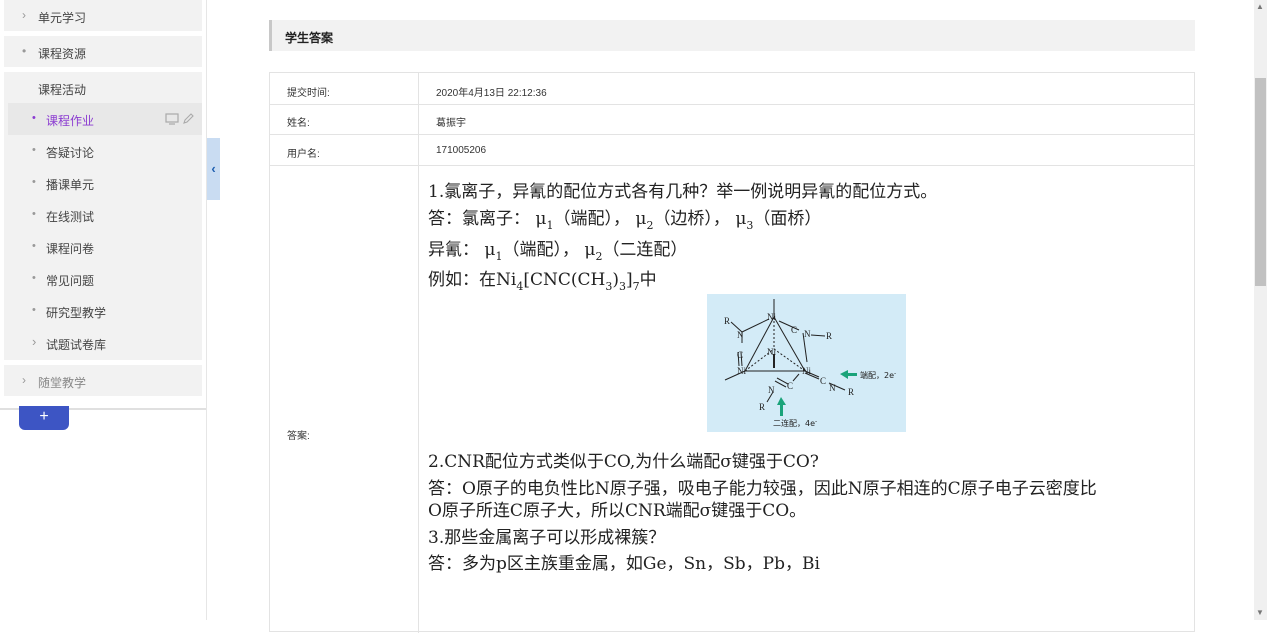 This screenshot has width=1267, height=633. Describe the element at coordinates (62, 54) in the screenshot. I see `sidebar-group-label: 课程资源` at that location.